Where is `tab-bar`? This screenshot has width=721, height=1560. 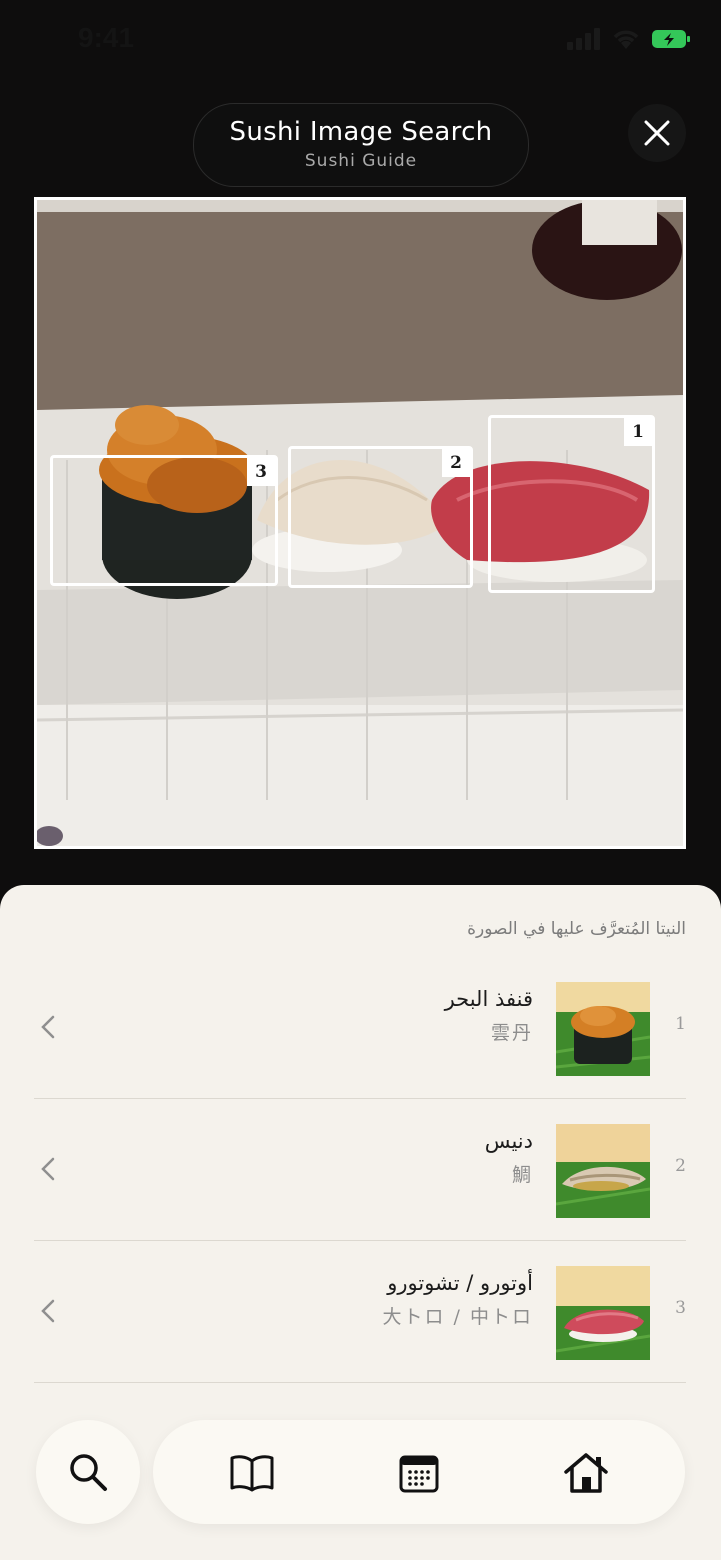
tab-bar is located at coordinates (419, 1472).